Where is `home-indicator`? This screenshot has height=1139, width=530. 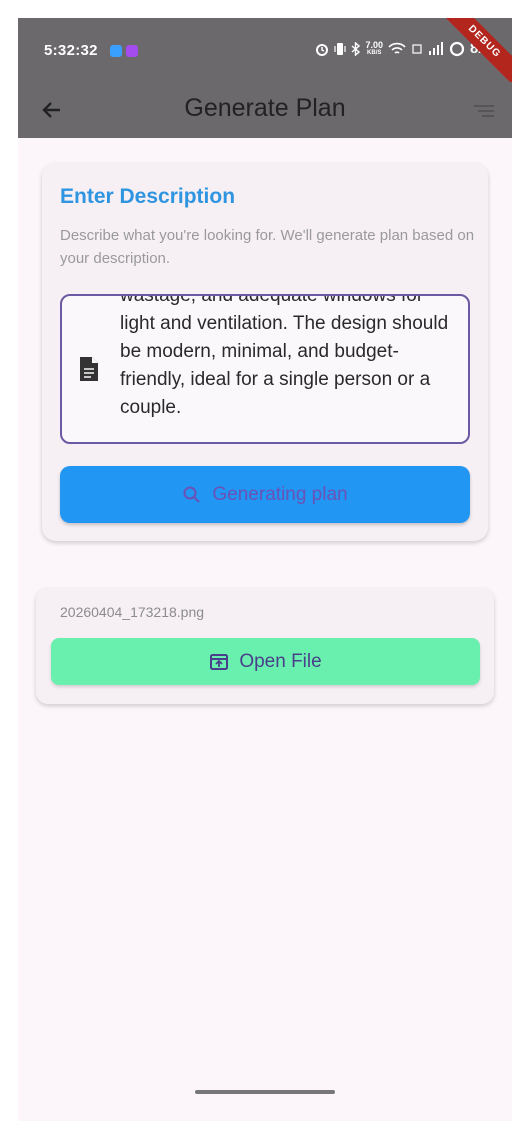
home-indicator is located at coordinates (265, 1092).